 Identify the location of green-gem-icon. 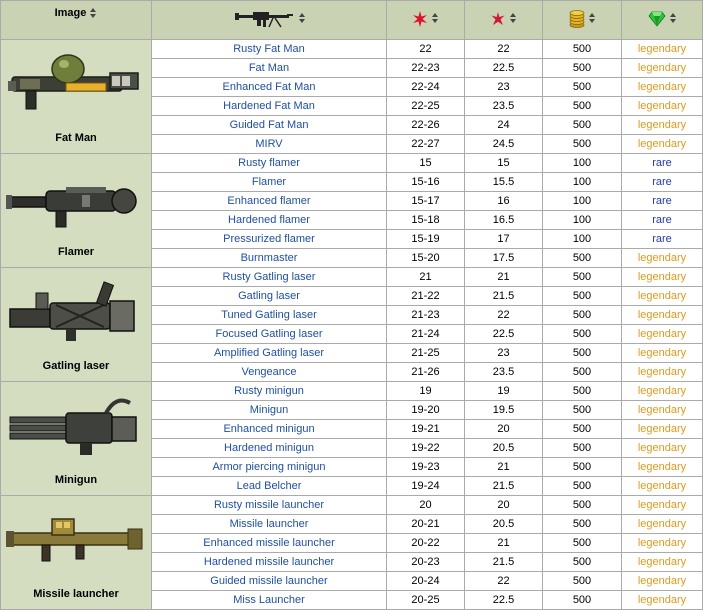
(656, 19).